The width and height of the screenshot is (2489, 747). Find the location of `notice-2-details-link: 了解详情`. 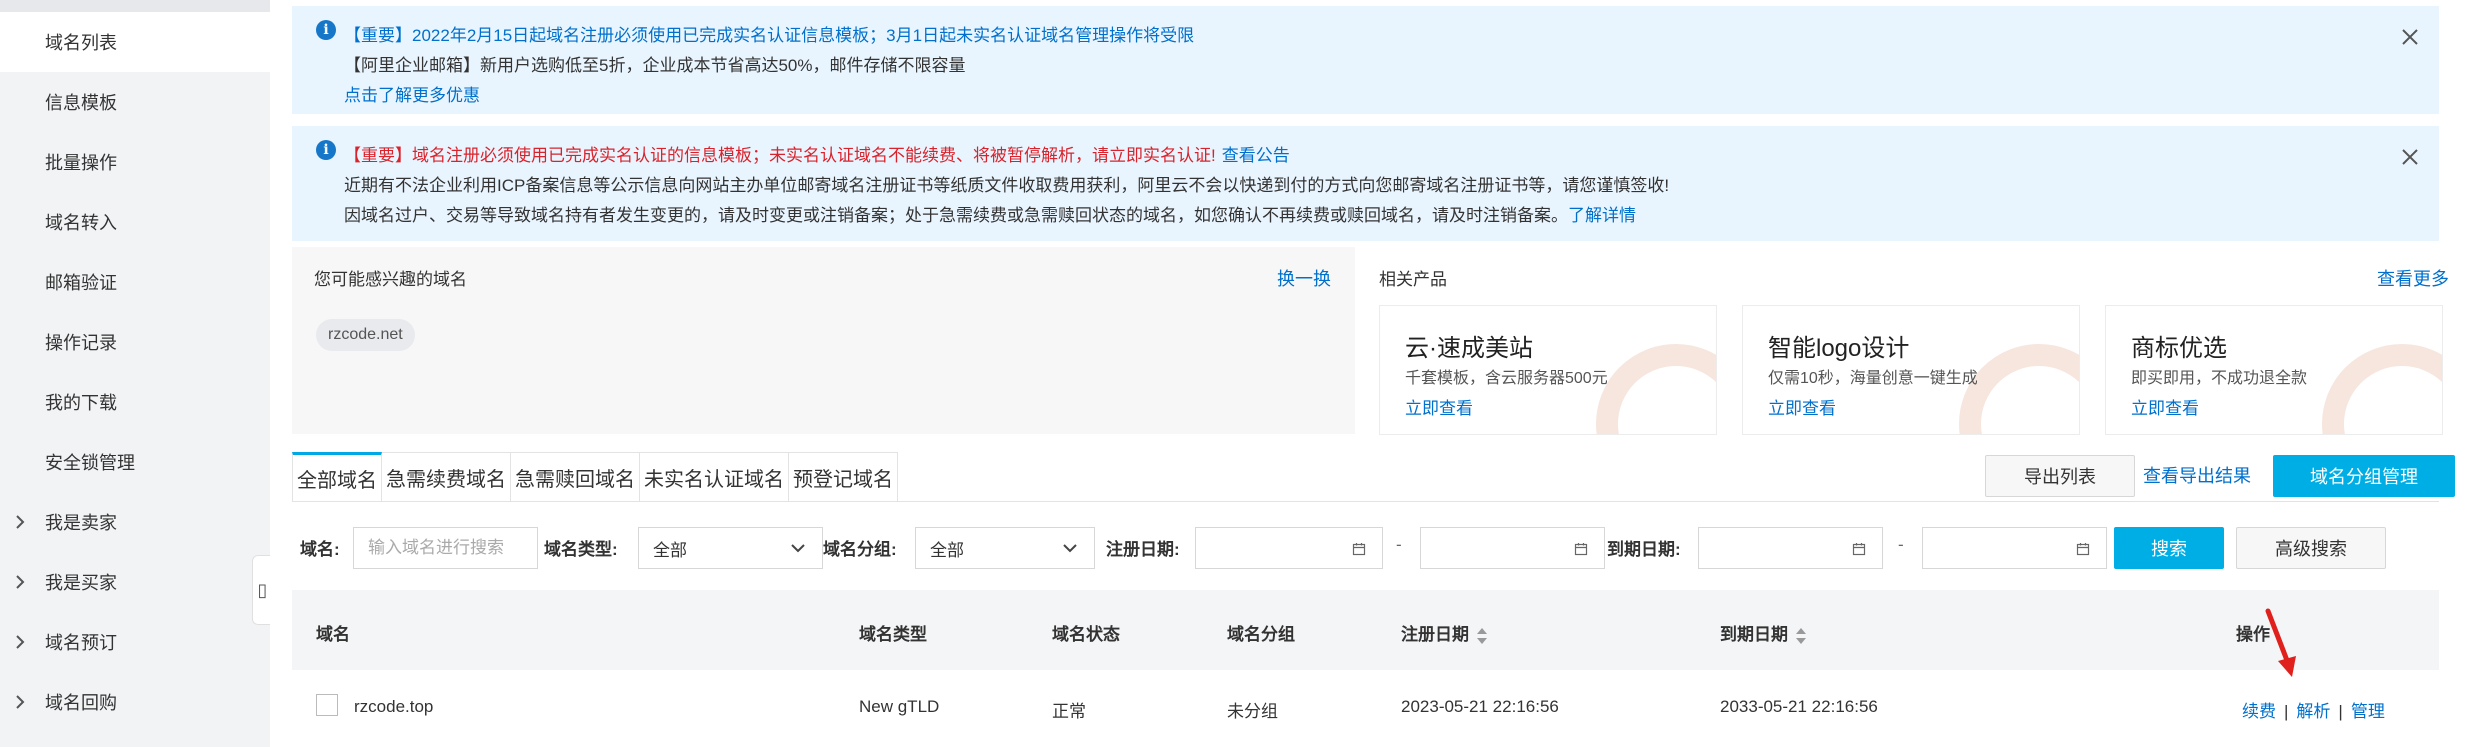

notice-2-details-link: 了解详情 is located at coordinates (1602, 215).